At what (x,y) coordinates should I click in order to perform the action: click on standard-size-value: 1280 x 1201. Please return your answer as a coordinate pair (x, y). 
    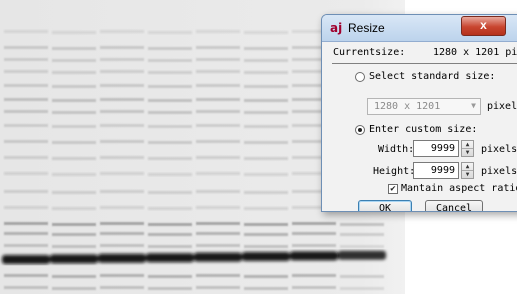
    Looking at the image, I should click on (407, 106).